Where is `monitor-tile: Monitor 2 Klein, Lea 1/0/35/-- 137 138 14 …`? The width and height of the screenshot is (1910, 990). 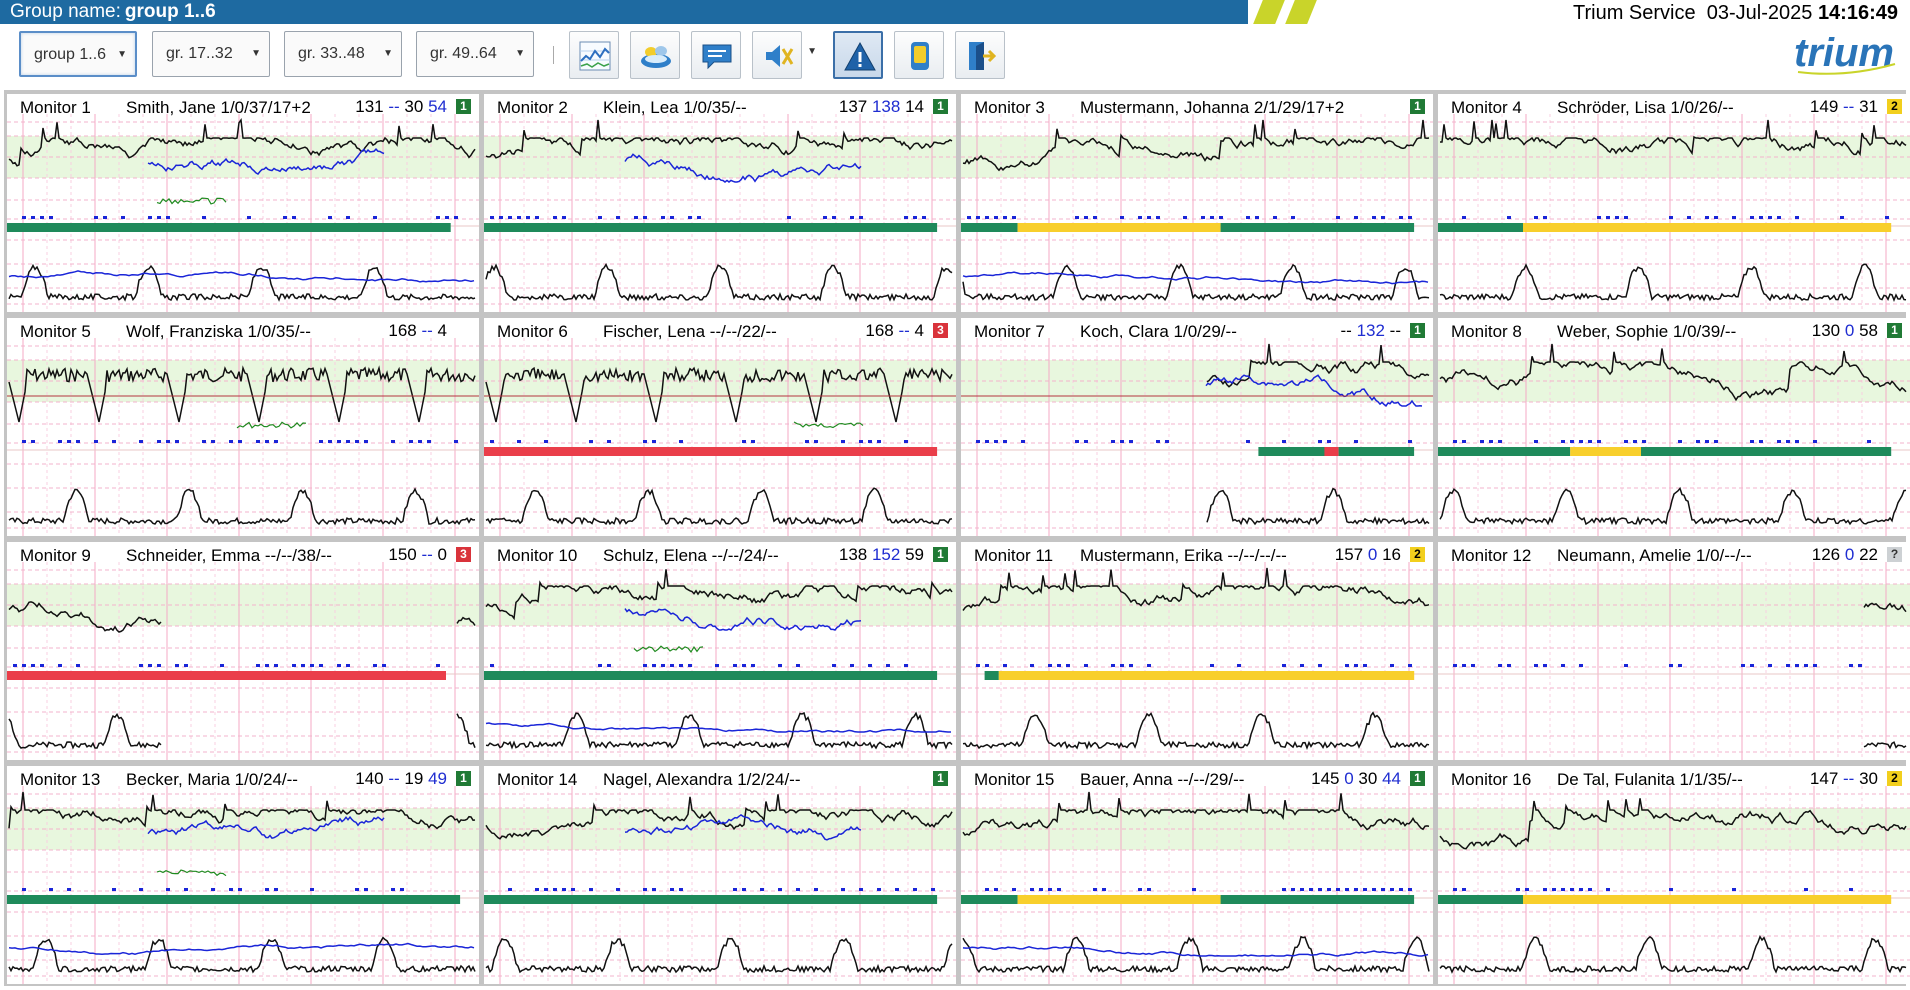 monitor-tile: Monitor 2 Klein, Lea 1/0/35/-- 137 138 14 … is located at coordinates (720, 203).